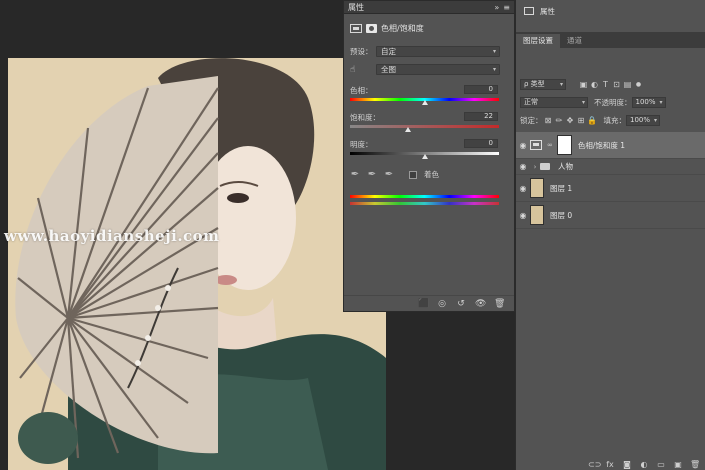  Describe the element at coordinates (363, 70) in the screenshot. I see `hand-tool-icon: ☝` at that location.